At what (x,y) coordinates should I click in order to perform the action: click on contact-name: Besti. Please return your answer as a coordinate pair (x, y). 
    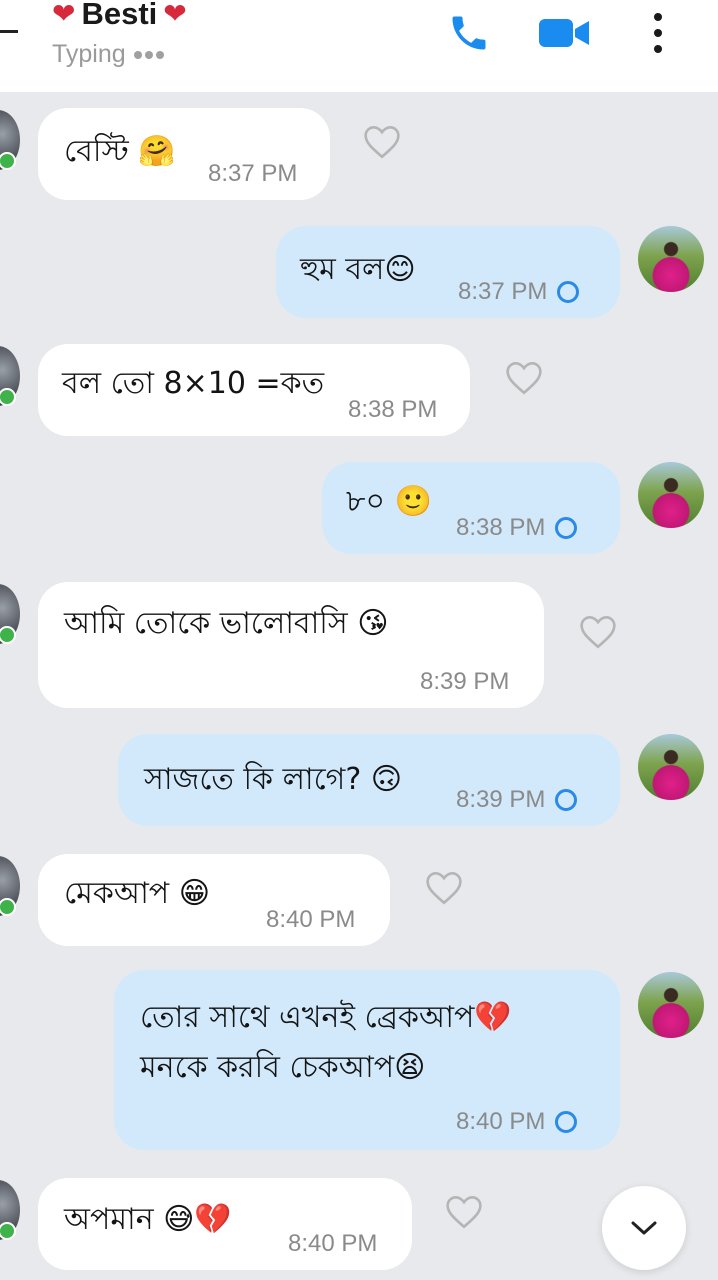
    Looking at the image, I should click on (119, 15).